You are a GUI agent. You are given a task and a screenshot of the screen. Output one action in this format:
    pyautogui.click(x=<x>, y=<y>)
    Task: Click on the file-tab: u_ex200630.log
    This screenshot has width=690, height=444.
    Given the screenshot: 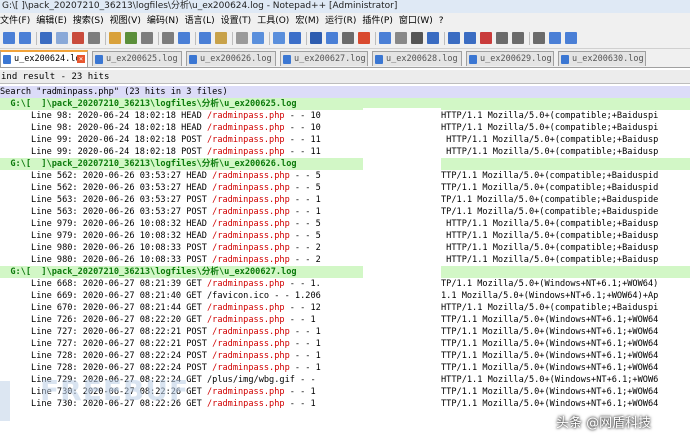 What is the action you would take?
    pyautogui.click(x=602, y=58)
    